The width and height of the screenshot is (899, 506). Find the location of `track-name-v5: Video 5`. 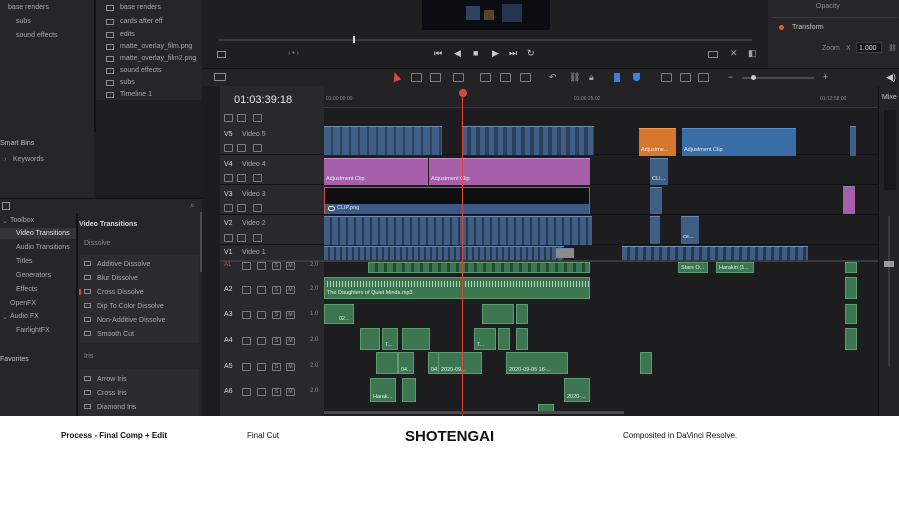

track-name-v5: Video 5 is located at coordinates (254, 134).